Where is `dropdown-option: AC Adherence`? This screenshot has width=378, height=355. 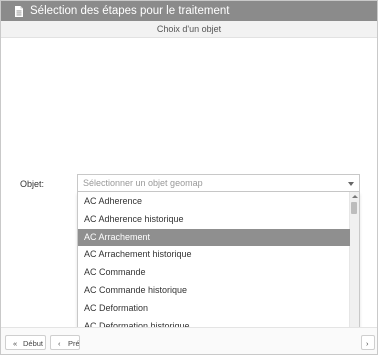 dropdown-option: AC Adherence is located at coordinates (214, 201).